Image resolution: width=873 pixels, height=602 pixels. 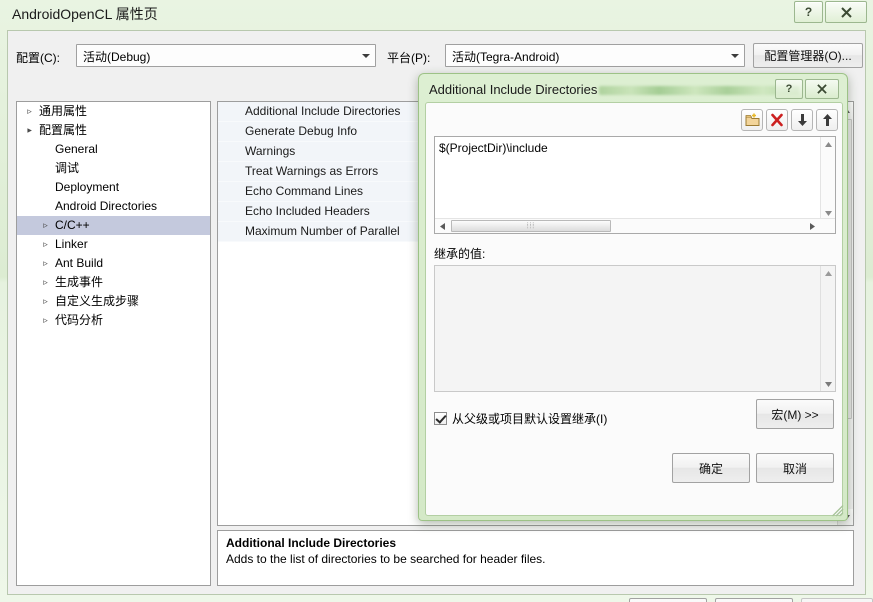 I want to click on macros-button: 宏(M) >>, so click(x=795, y=414).